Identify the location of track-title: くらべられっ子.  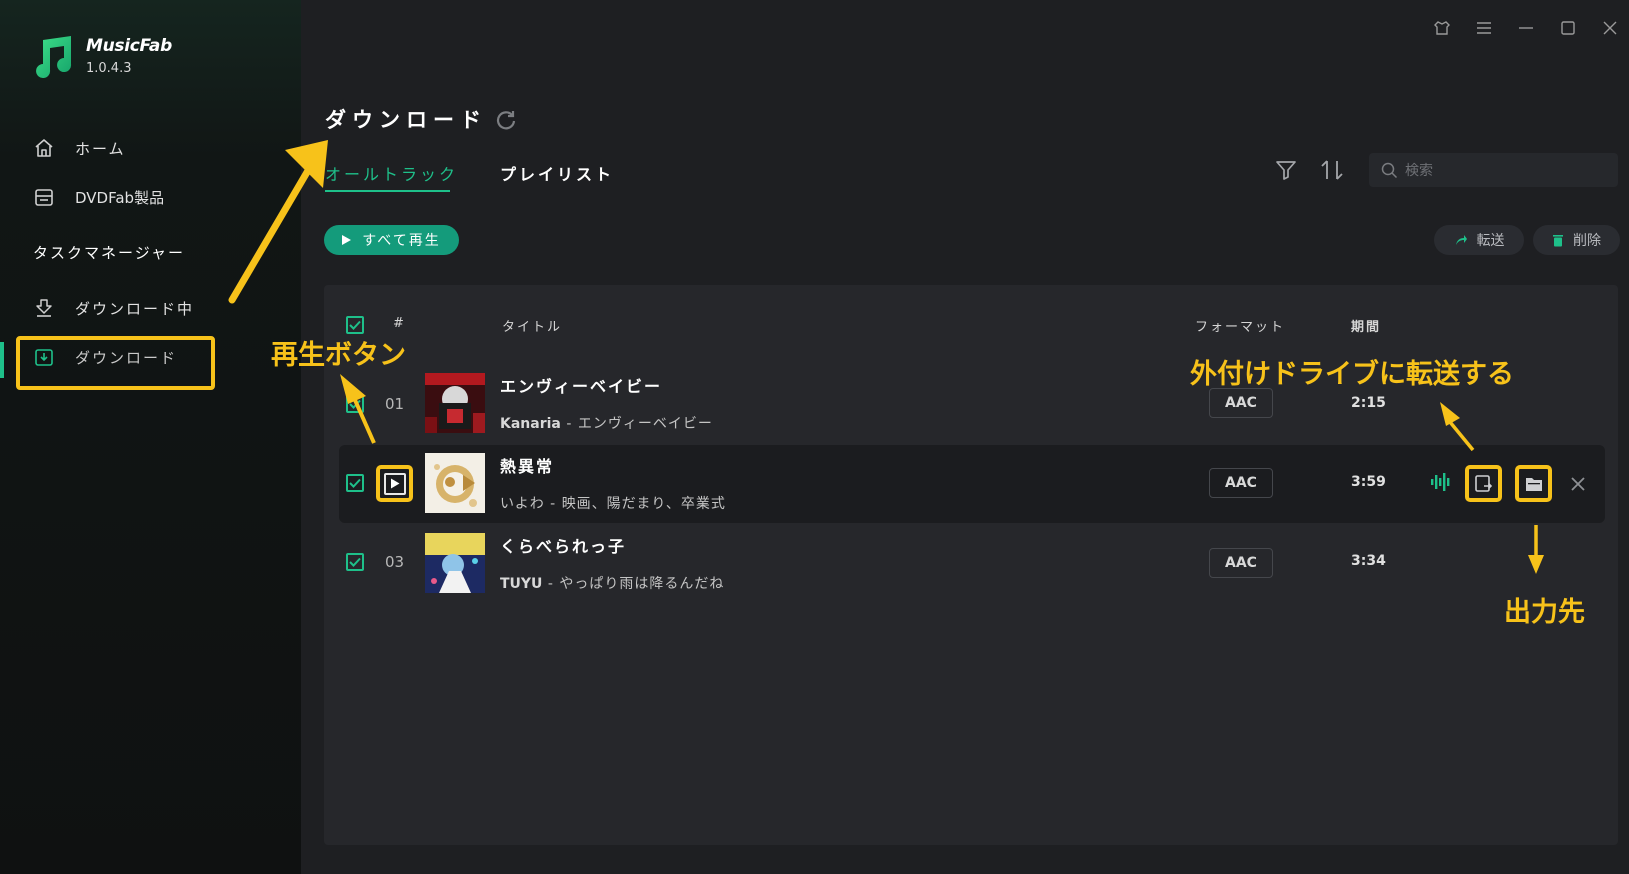
(563, 546).